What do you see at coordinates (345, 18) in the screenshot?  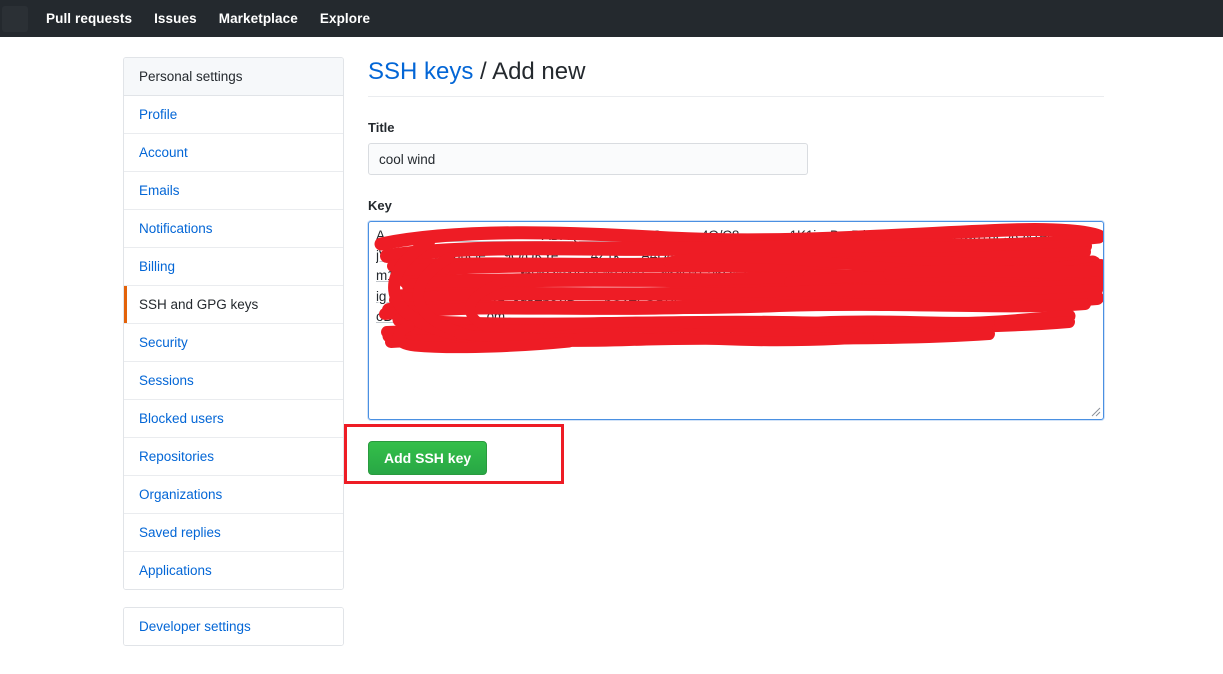 I see `nav-explore: Explore` at bounding box center [345, 18].